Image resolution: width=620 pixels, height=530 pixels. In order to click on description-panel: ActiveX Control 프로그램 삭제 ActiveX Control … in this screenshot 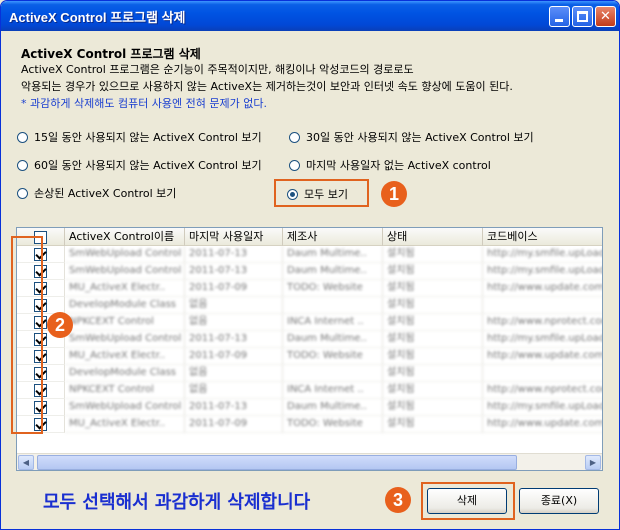, I will do `click(311, 77)`.